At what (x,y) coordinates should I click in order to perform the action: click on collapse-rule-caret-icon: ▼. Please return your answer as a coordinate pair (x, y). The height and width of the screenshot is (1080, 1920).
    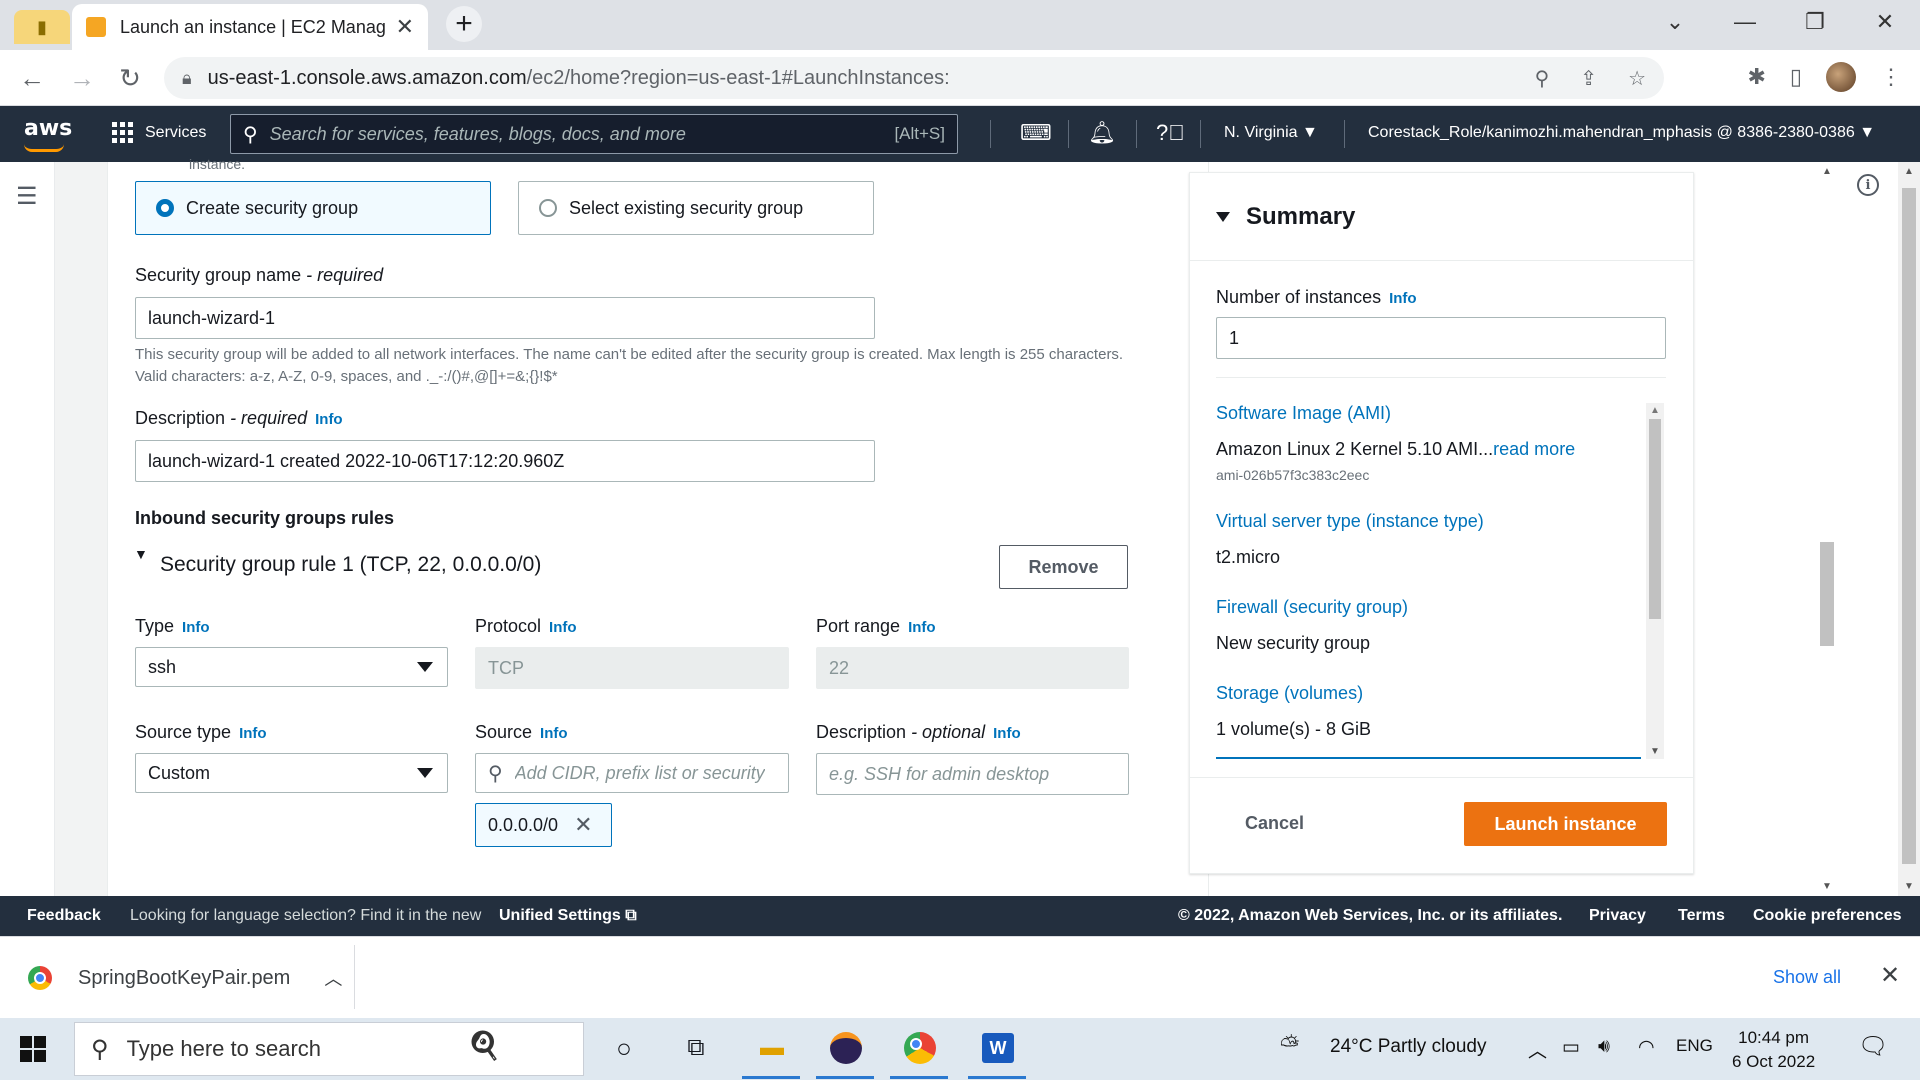
    Looking at the image, I should click on (141, 554).